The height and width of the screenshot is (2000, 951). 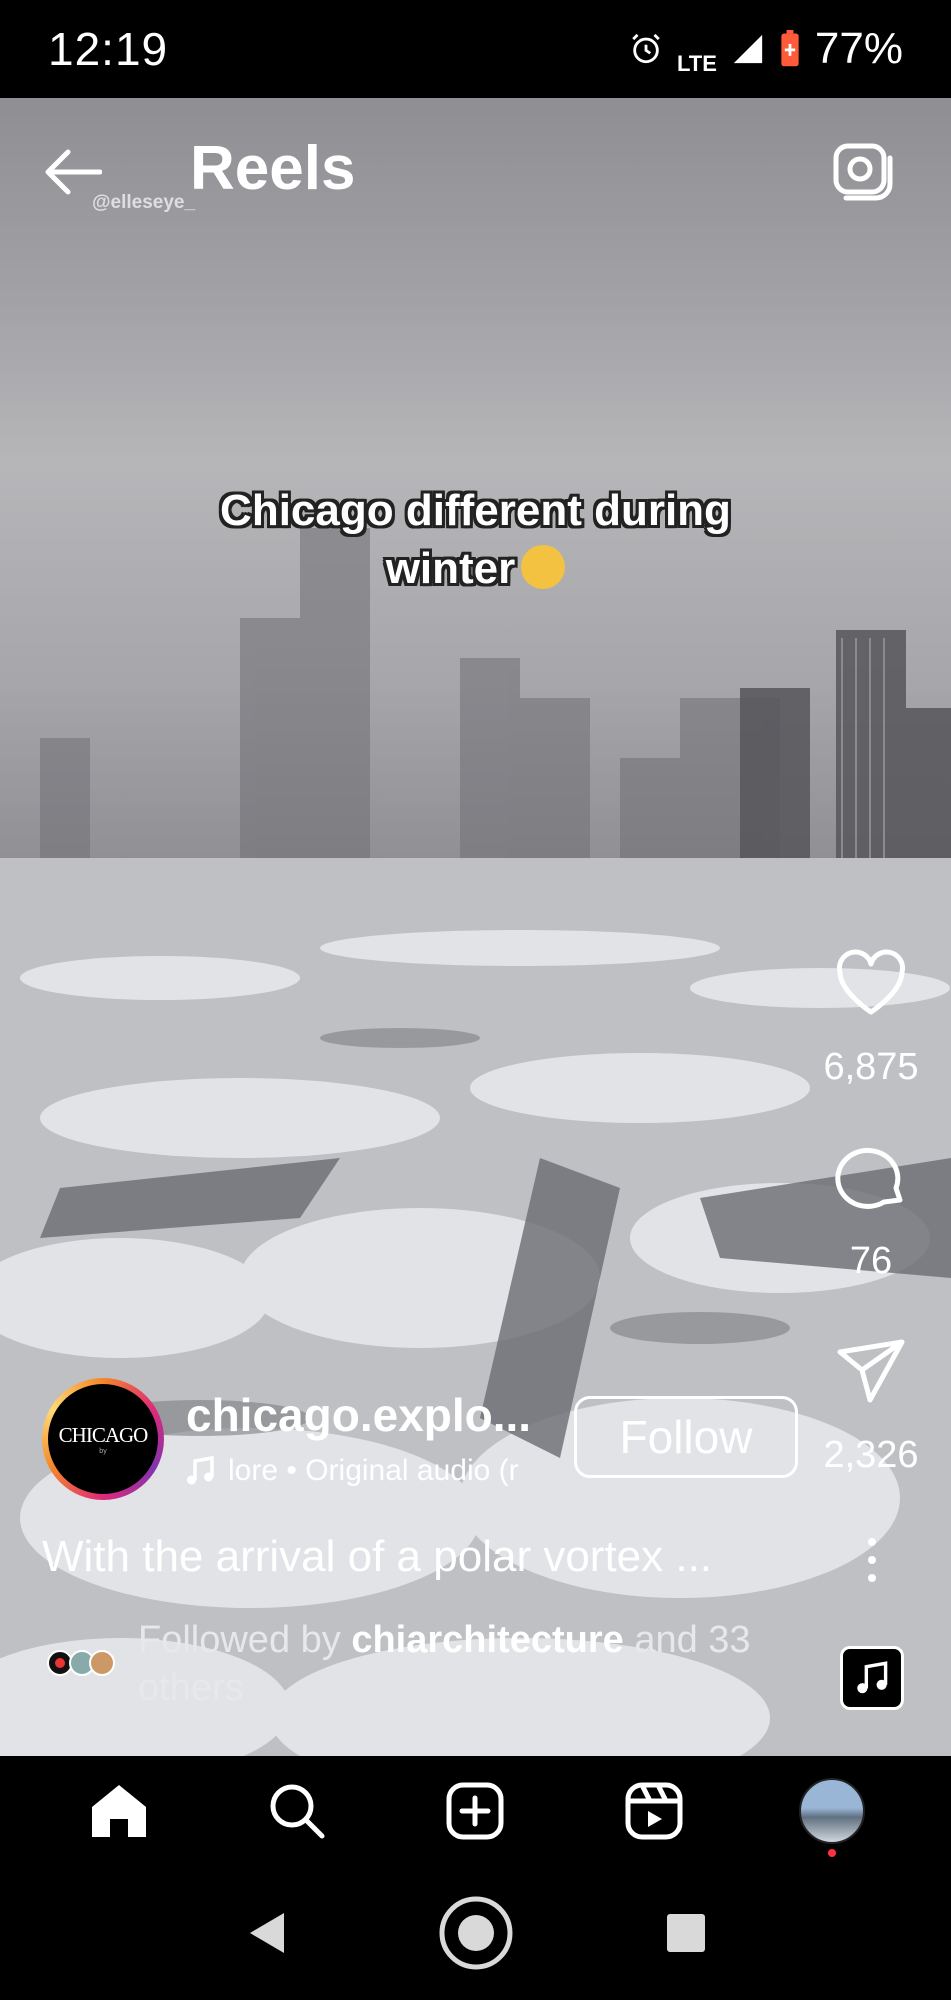 What do you see at coordinates (103, 1435) in the screenshot?
I see `avatar-logo-text: CHICAGO` at bounding box center [103, 1435].